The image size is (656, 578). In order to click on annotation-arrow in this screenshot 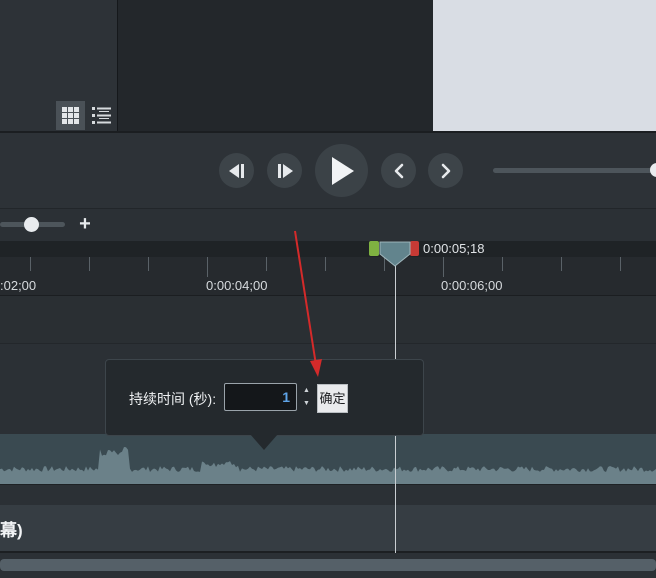, I will do `click(308, 303)`.